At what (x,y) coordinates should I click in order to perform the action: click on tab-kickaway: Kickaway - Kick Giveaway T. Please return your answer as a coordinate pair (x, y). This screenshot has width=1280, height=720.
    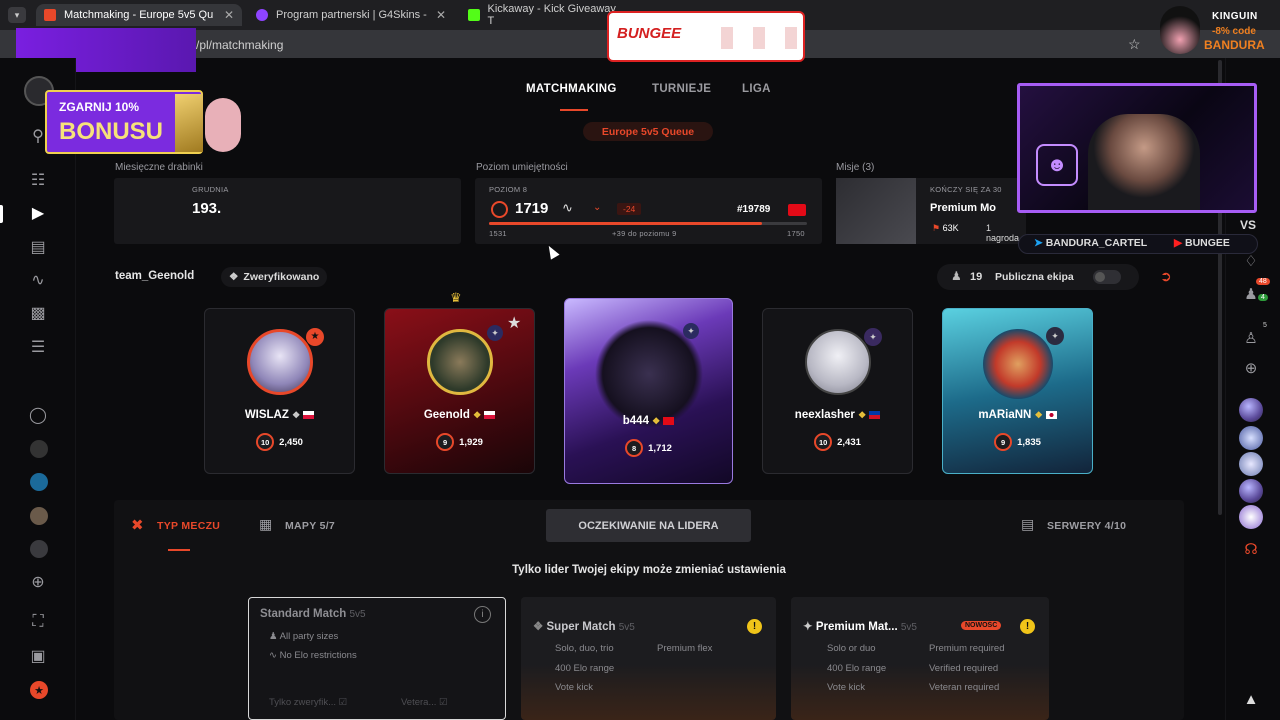
    Looking at the image, I should click on (540, 15).